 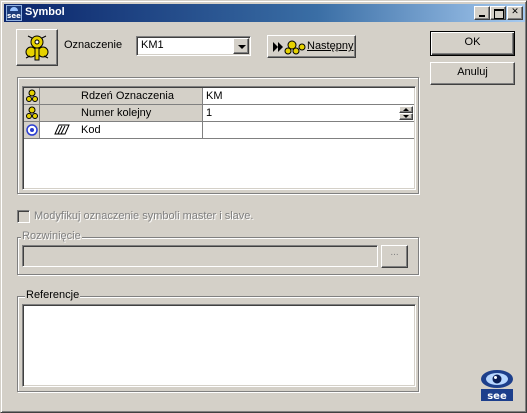 What do you see at coordinates (264, 13) in the screenshot?
I see `title-bar: see Symbol ✕` at bounding box center [264, 13].